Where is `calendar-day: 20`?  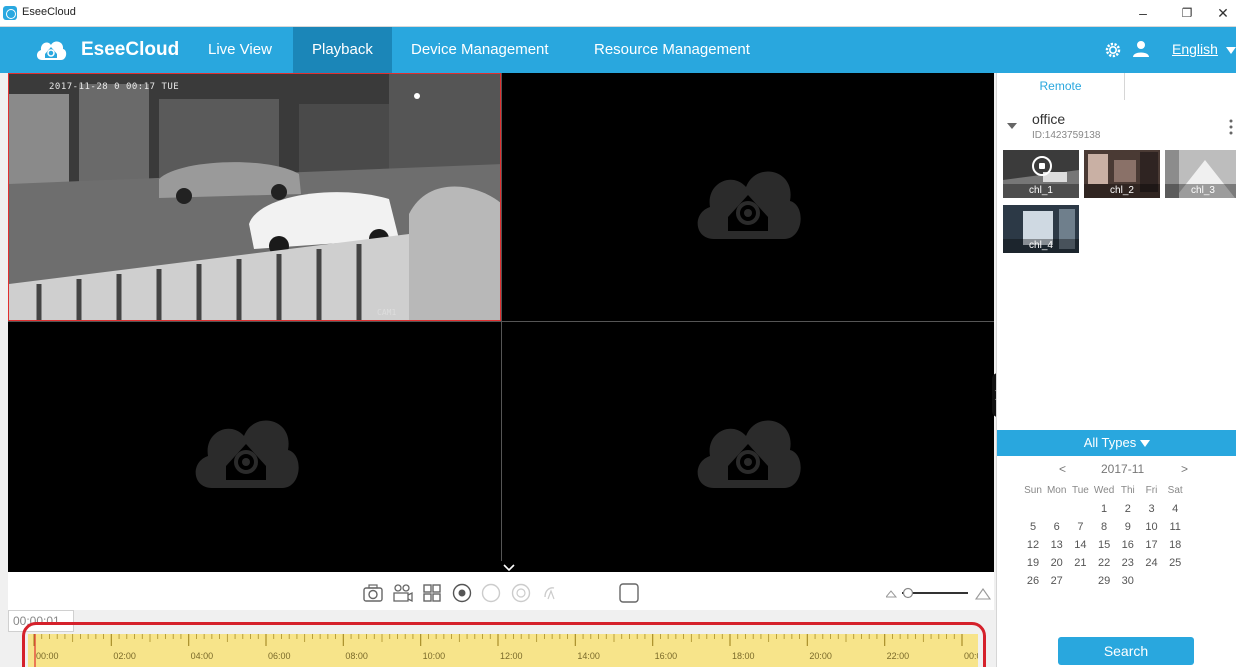 calendar-day: 20 is located at coordinates (1057, 563).